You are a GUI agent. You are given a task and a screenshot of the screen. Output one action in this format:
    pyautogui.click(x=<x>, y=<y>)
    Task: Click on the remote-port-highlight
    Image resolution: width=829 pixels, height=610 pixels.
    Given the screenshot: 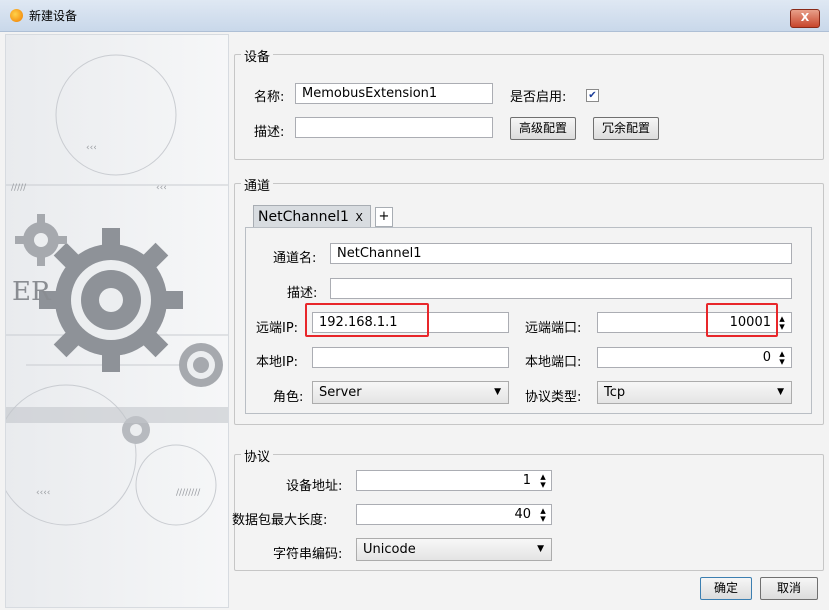 What is the action you would take?
    pyautogui.click(x=742, y=320)
    